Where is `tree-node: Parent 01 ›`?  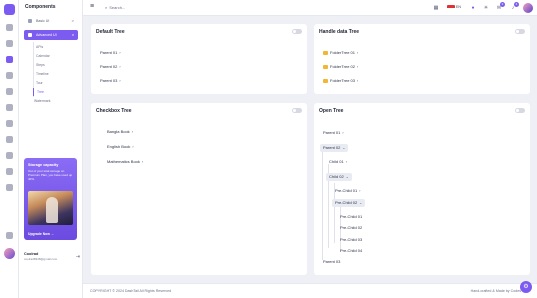
tree-node: Parent 01 › is located at coordinates (110, 53).